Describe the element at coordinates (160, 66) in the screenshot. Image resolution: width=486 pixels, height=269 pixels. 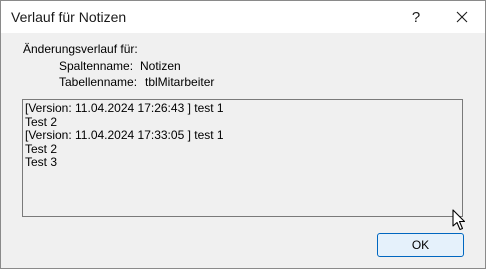
I see `column-name-value: Notizen` at that location.